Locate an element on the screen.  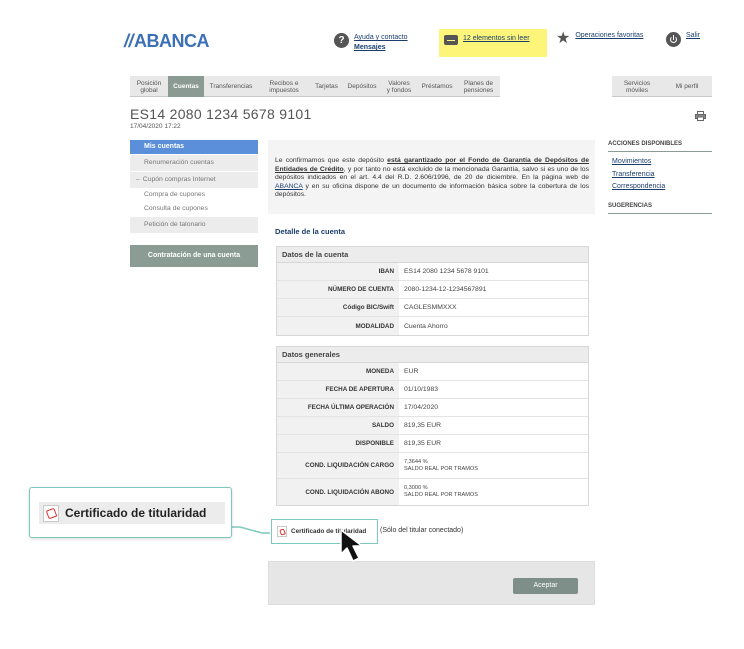
mouse-pointer-icon is located at coordinates (351, 545).